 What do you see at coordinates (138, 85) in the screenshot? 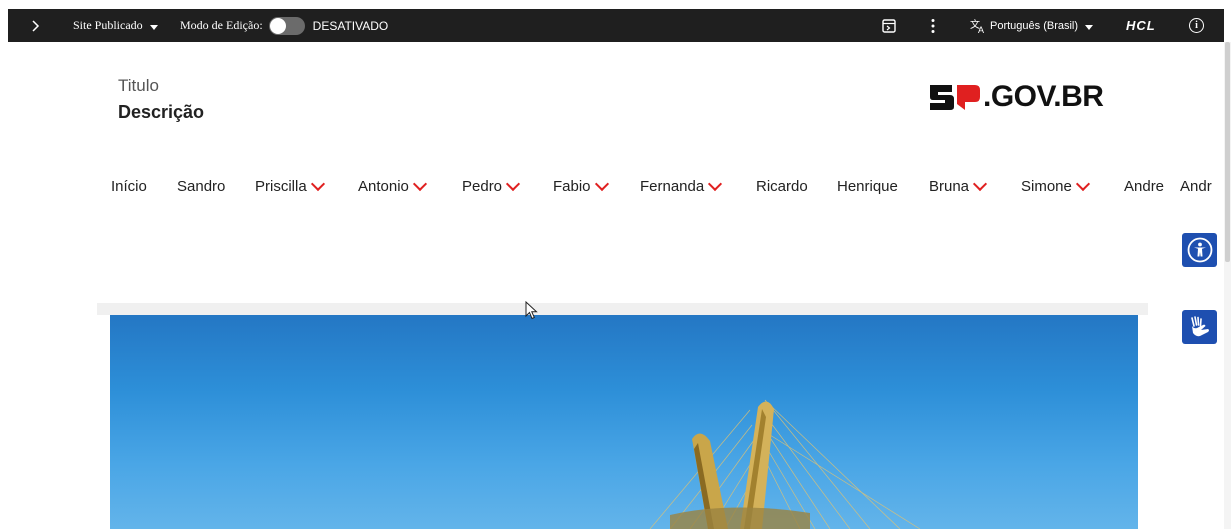
I see `page-title: Titulo` at bounding box center [138, 85].